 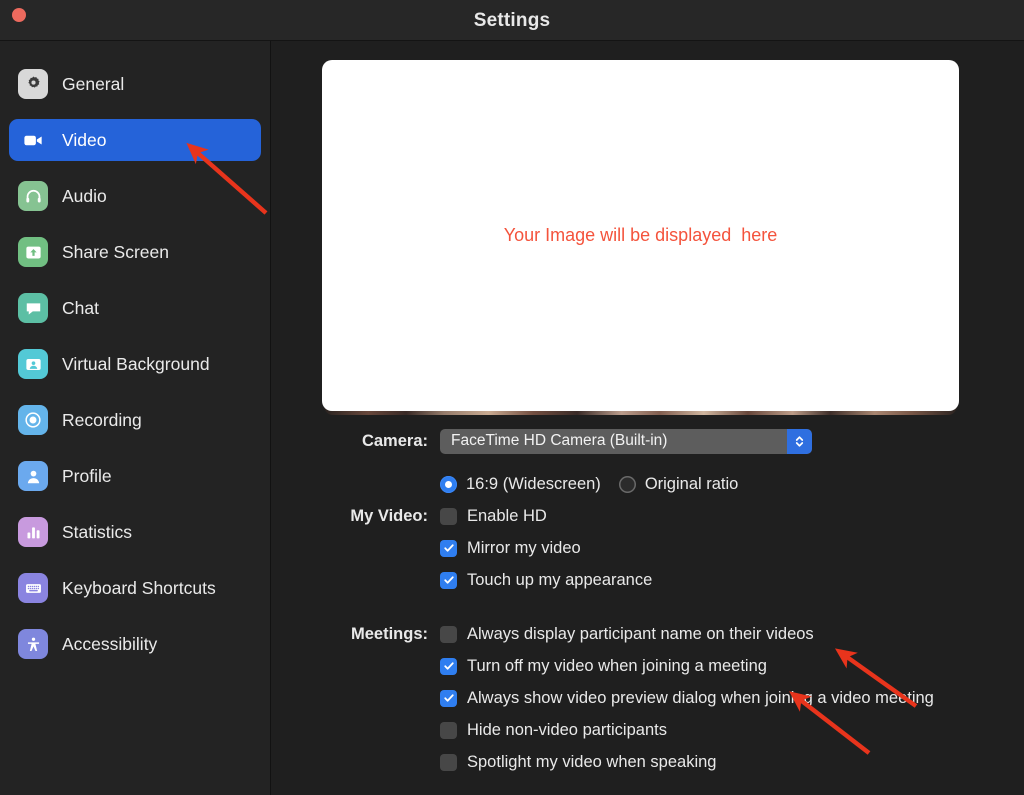 I want to click on checkbox-enable-hd: Enable HD, so click(x=493, y=516).